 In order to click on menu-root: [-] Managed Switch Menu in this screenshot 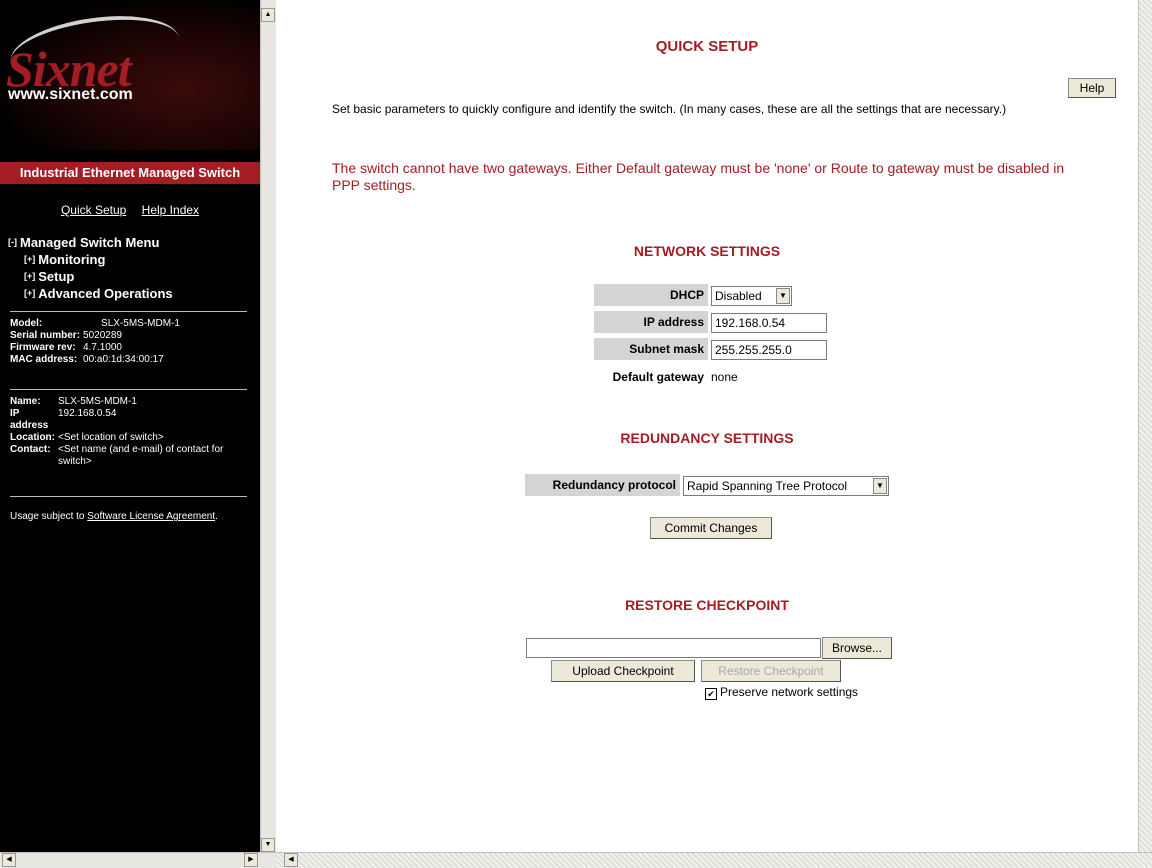, I will do `click(90, 242)`.